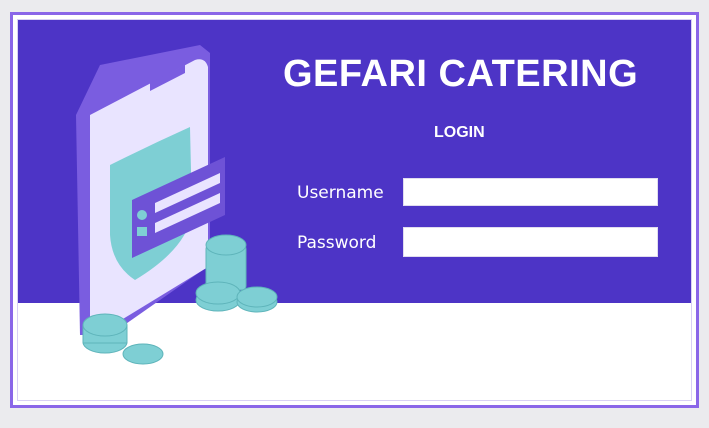 This screenshot has width=709, height=428. I want to click on login-heading: LOGIN, so click(459, 132).